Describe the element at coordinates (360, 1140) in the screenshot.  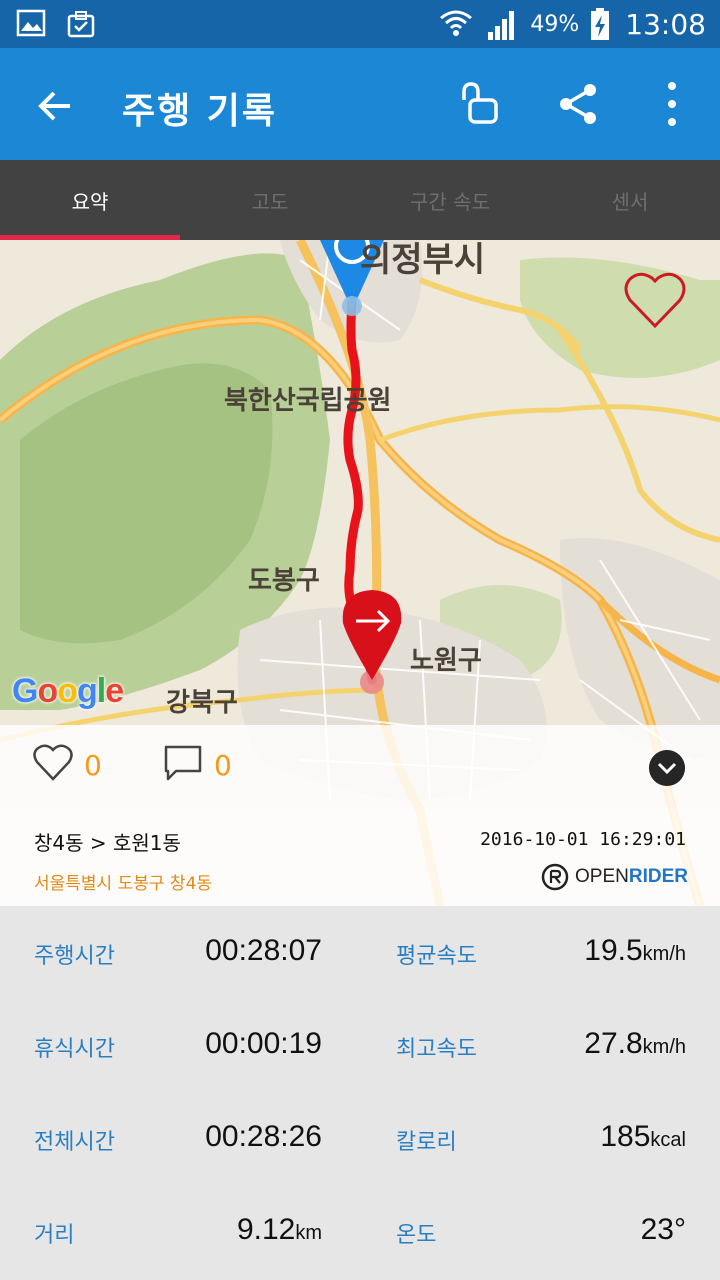
I see `stat-row: 전체시간 00:28:26 칼로리 185kcal` at that location.